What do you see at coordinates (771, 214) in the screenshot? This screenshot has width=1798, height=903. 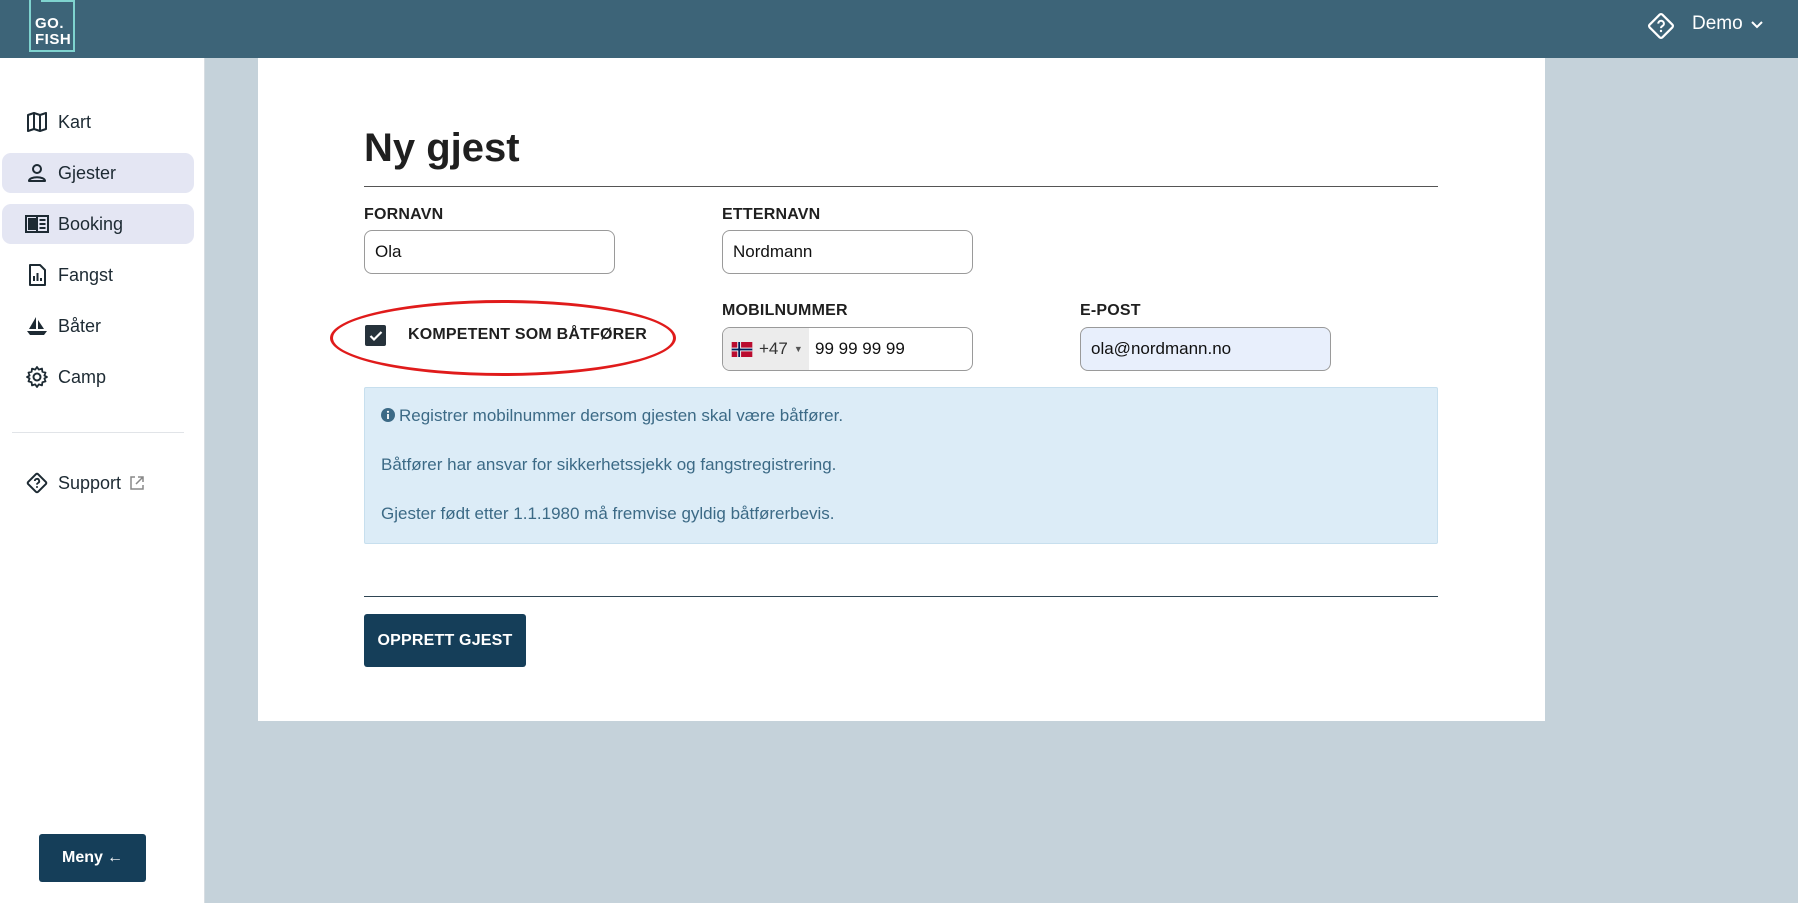 I see `last-name-label: ETTERNAVN` at bounding box center [771, 214].